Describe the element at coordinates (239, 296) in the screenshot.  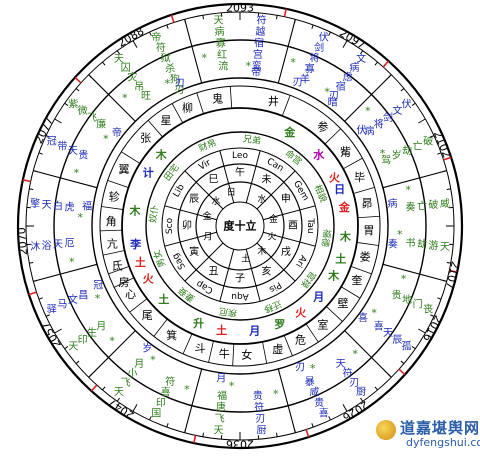
I see `sign-label: Aqu` at that location.